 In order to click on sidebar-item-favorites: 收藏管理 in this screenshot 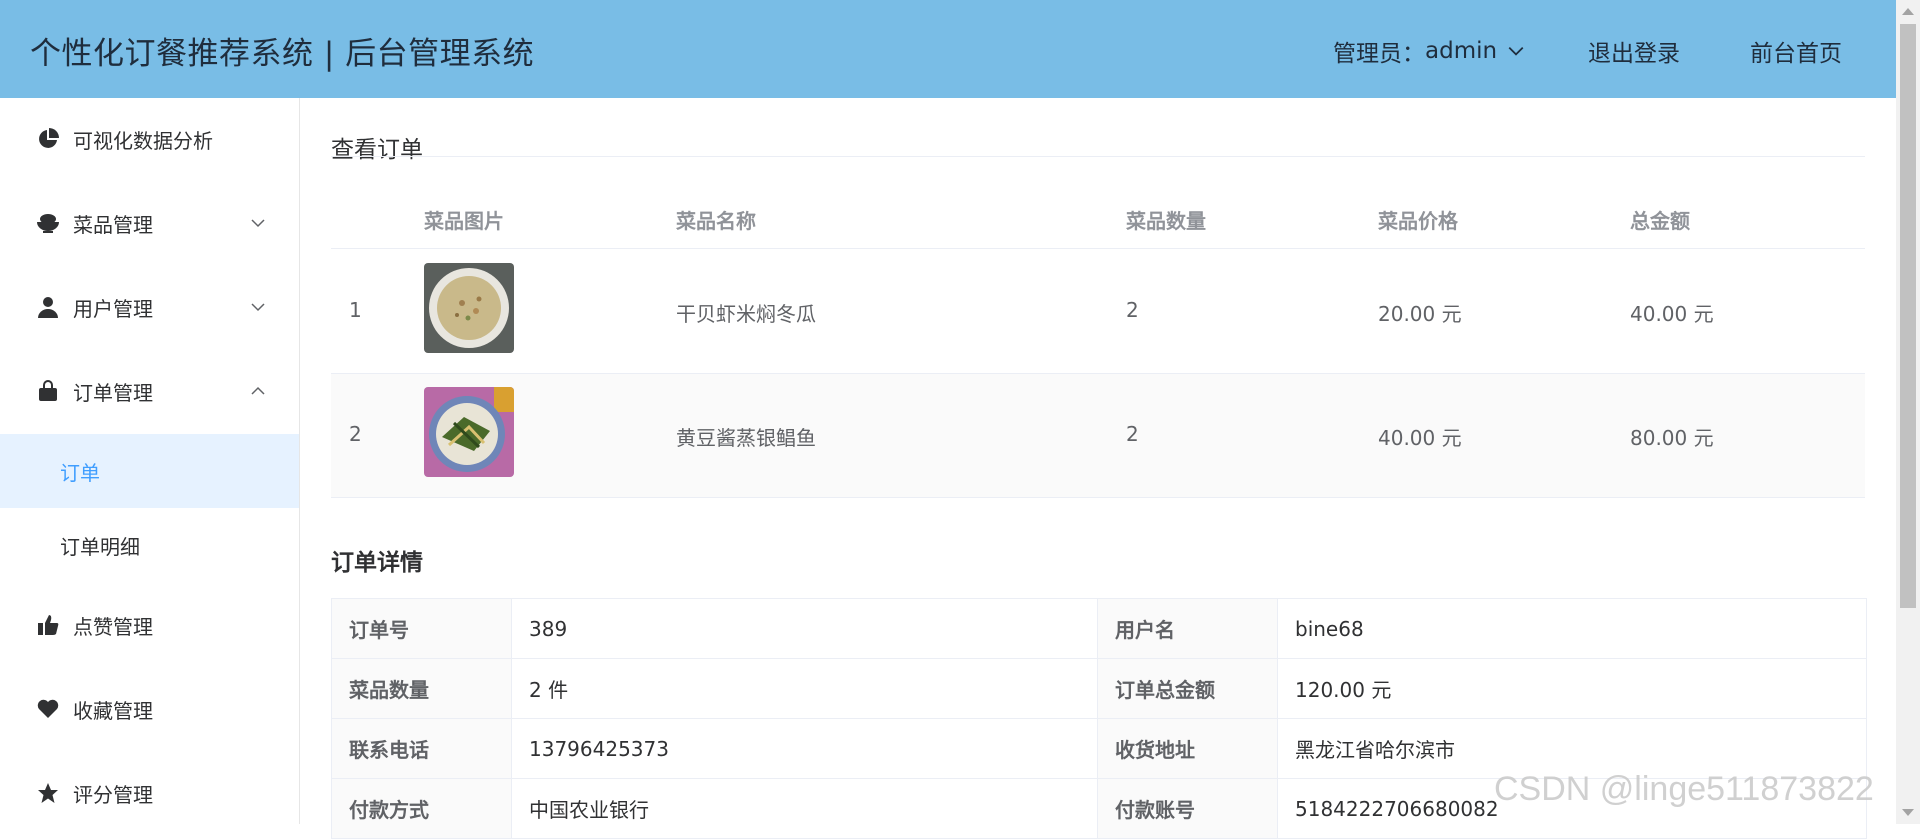, I will do `click(149, 709)`.